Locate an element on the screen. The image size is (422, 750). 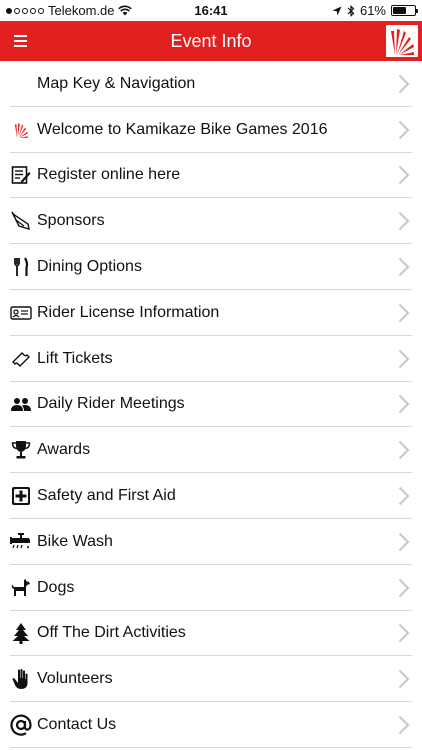
list-item-volunteers: Volunteers is located at coordinates (211, 679).